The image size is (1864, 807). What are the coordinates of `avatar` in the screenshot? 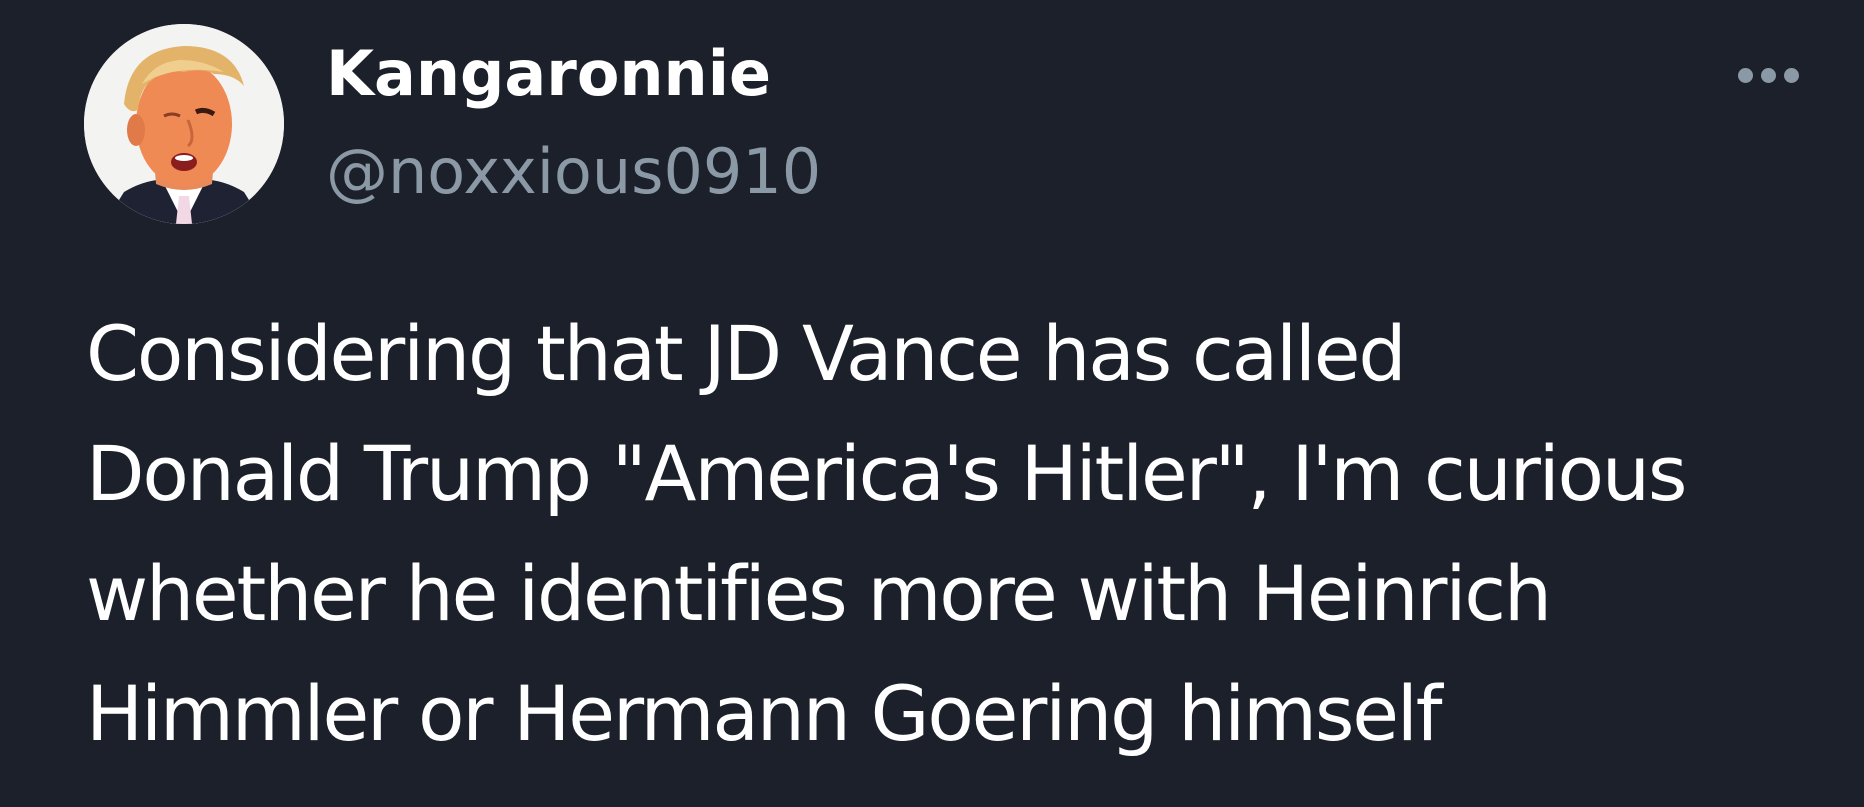 It's located at (184, 124).